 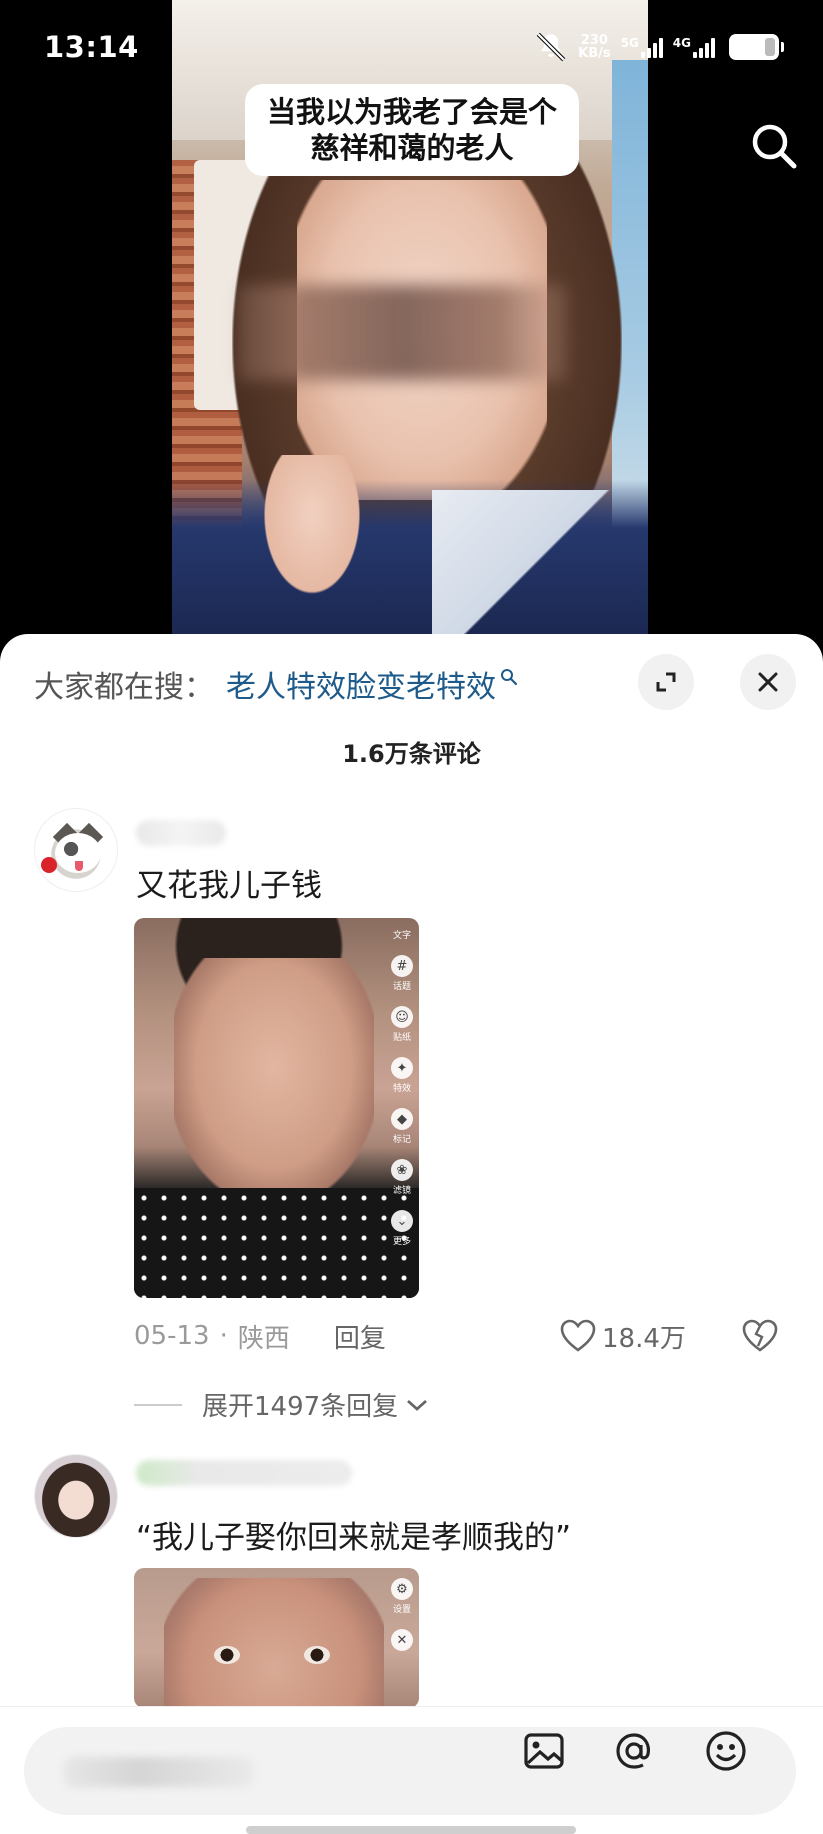 I want to click on like-button: 18.4万, so click(x=623, y=1336).